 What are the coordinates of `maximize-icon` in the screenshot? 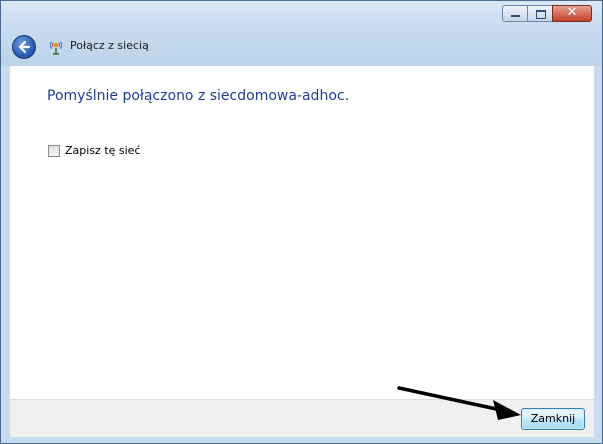 It's located at (541, 14).